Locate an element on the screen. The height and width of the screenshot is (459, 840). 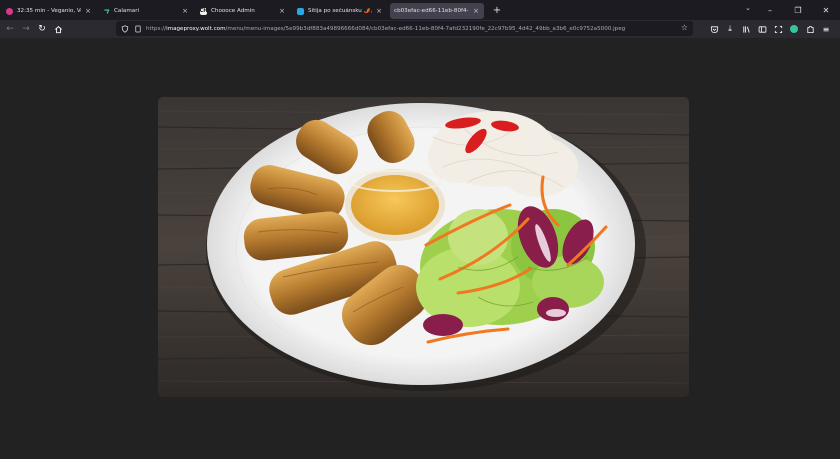
restore-icon: ❐ is located at coordinates (798, 10).